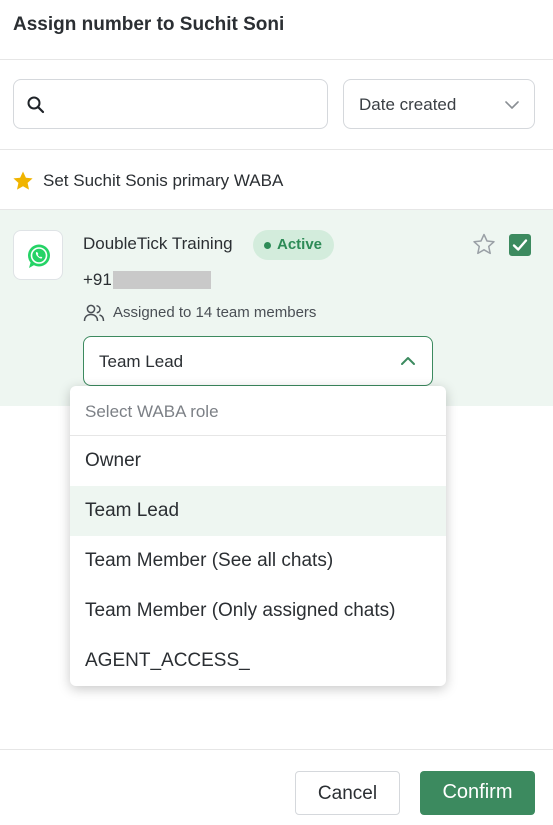 The width and height of the screenshot is (553, 825). I want to click on status-badge: Active, so click(294, 245).